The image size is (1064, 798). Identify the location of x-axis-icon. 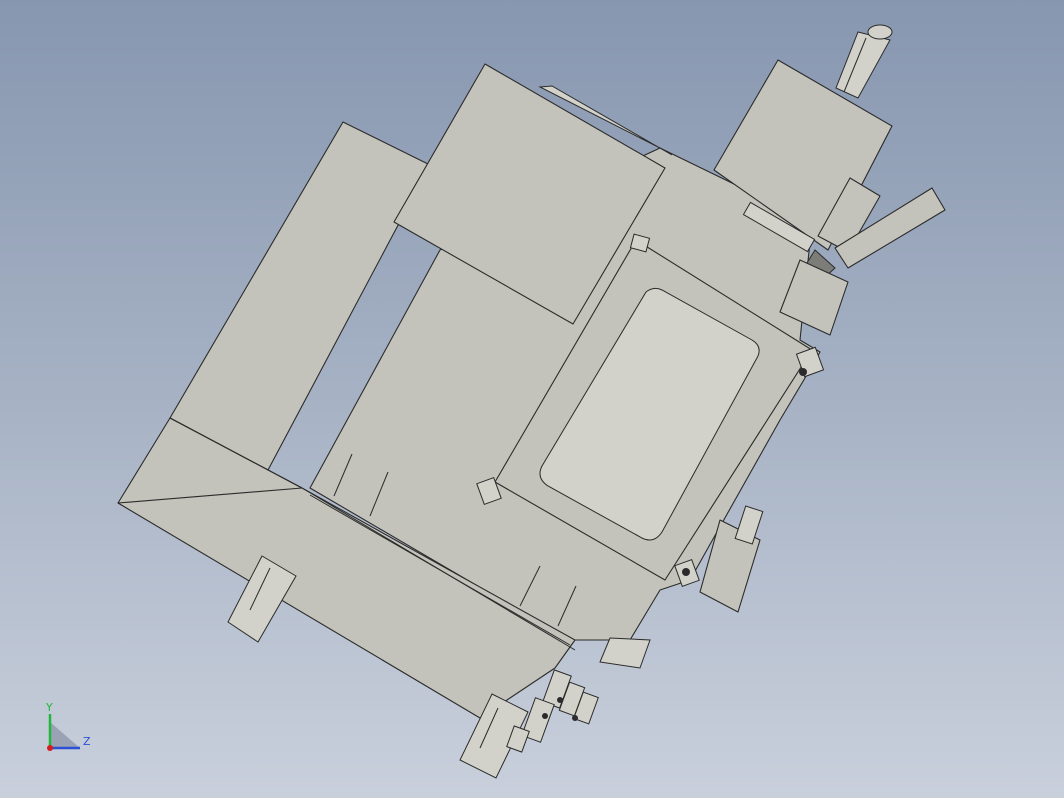
(50, 748).